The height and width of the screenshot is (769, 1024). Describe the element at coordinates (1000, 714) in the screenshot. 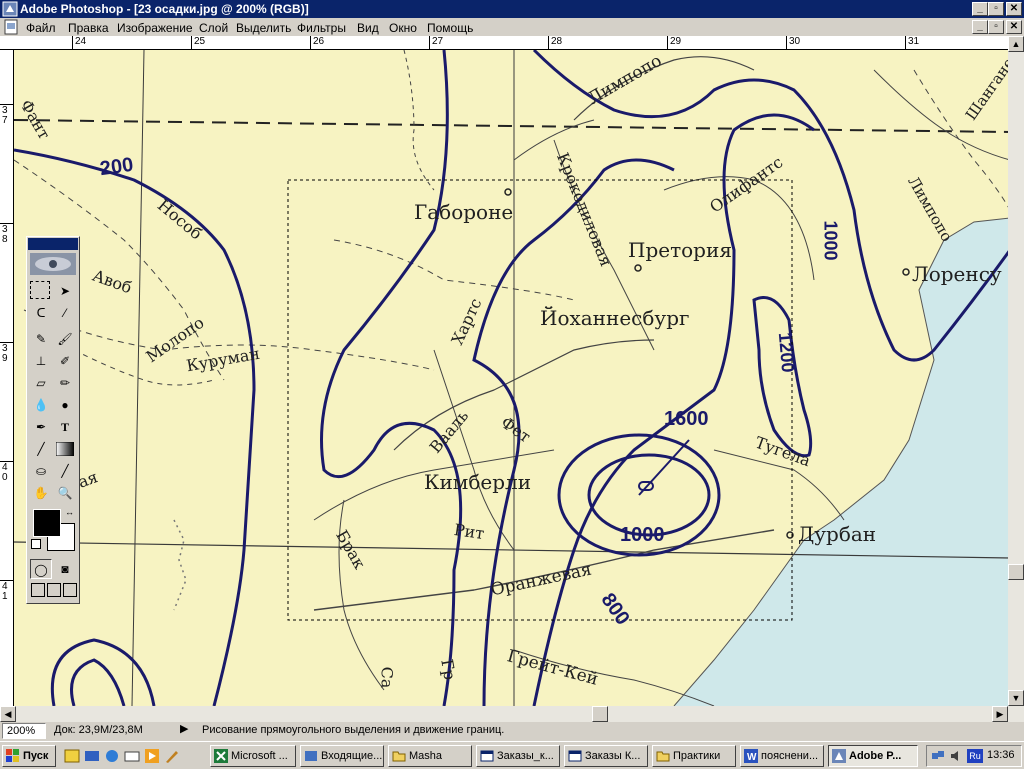

I see `scroll-right-button: ▶` at that location.